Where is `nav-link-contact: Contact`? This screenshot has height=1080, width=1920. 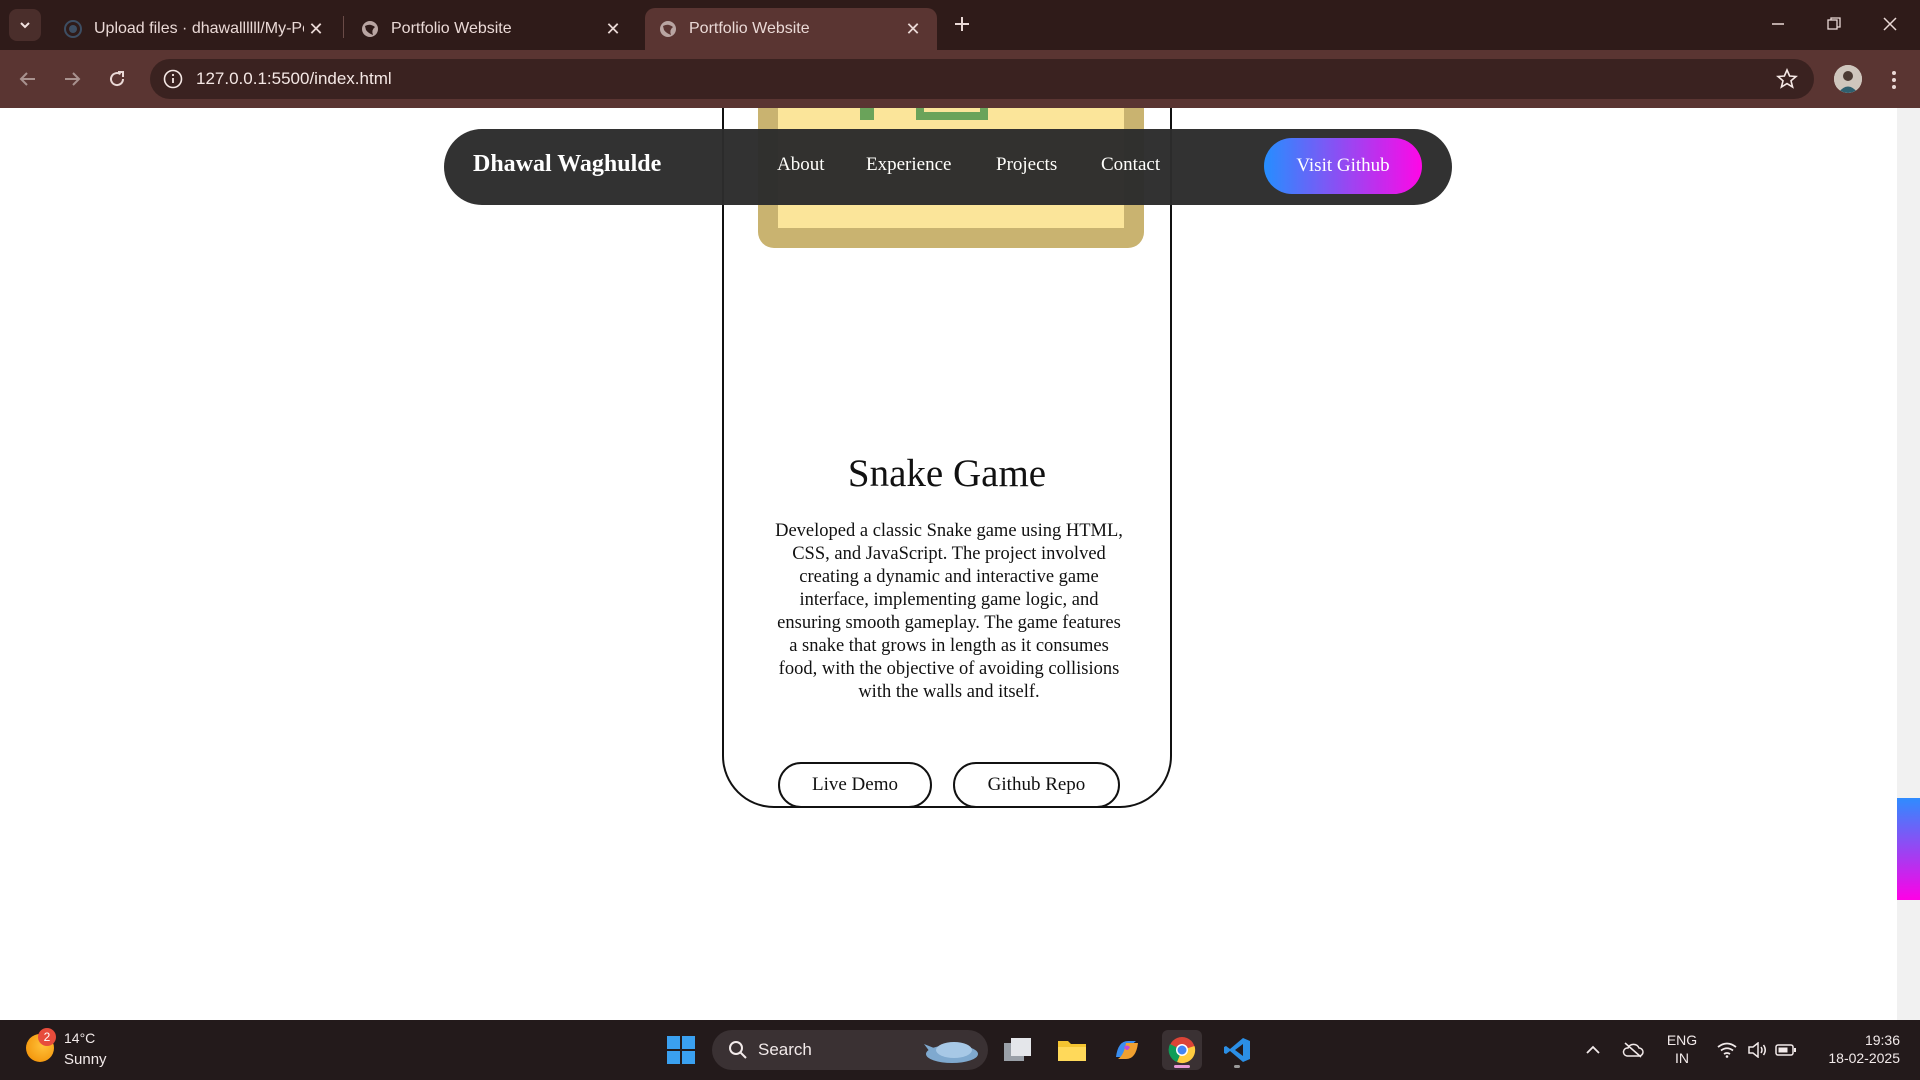
nav-link-contact: Contact is located at coordinates (1130, 165).